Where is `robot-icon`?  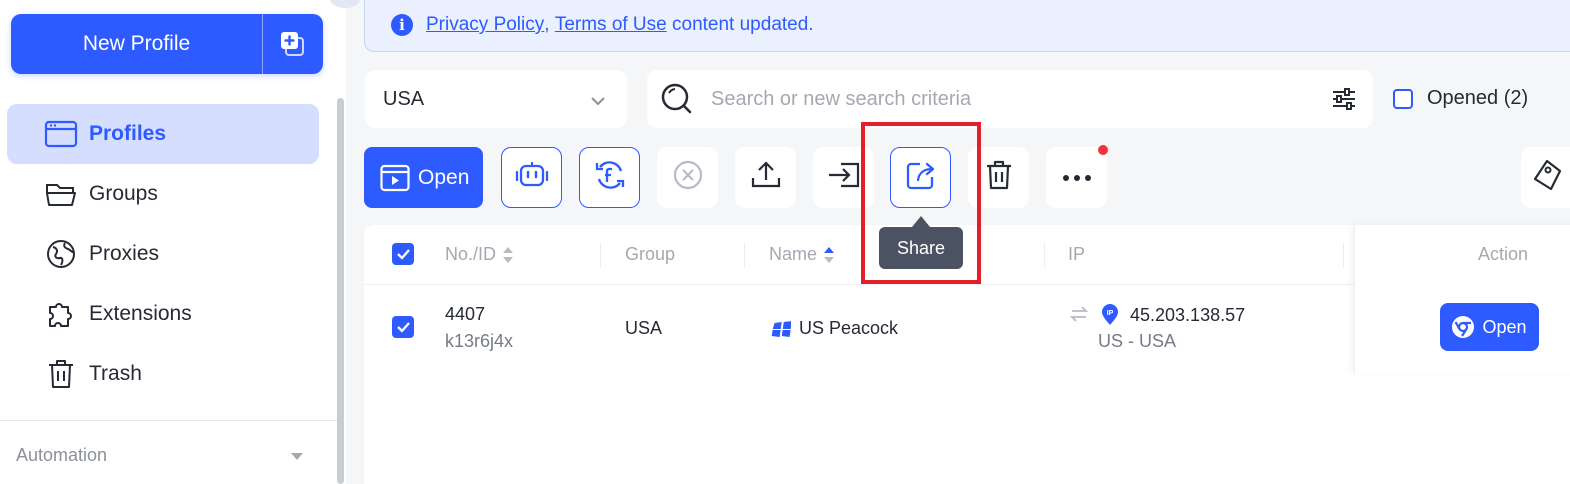
robot-icon is located at coordinates (532, 177).